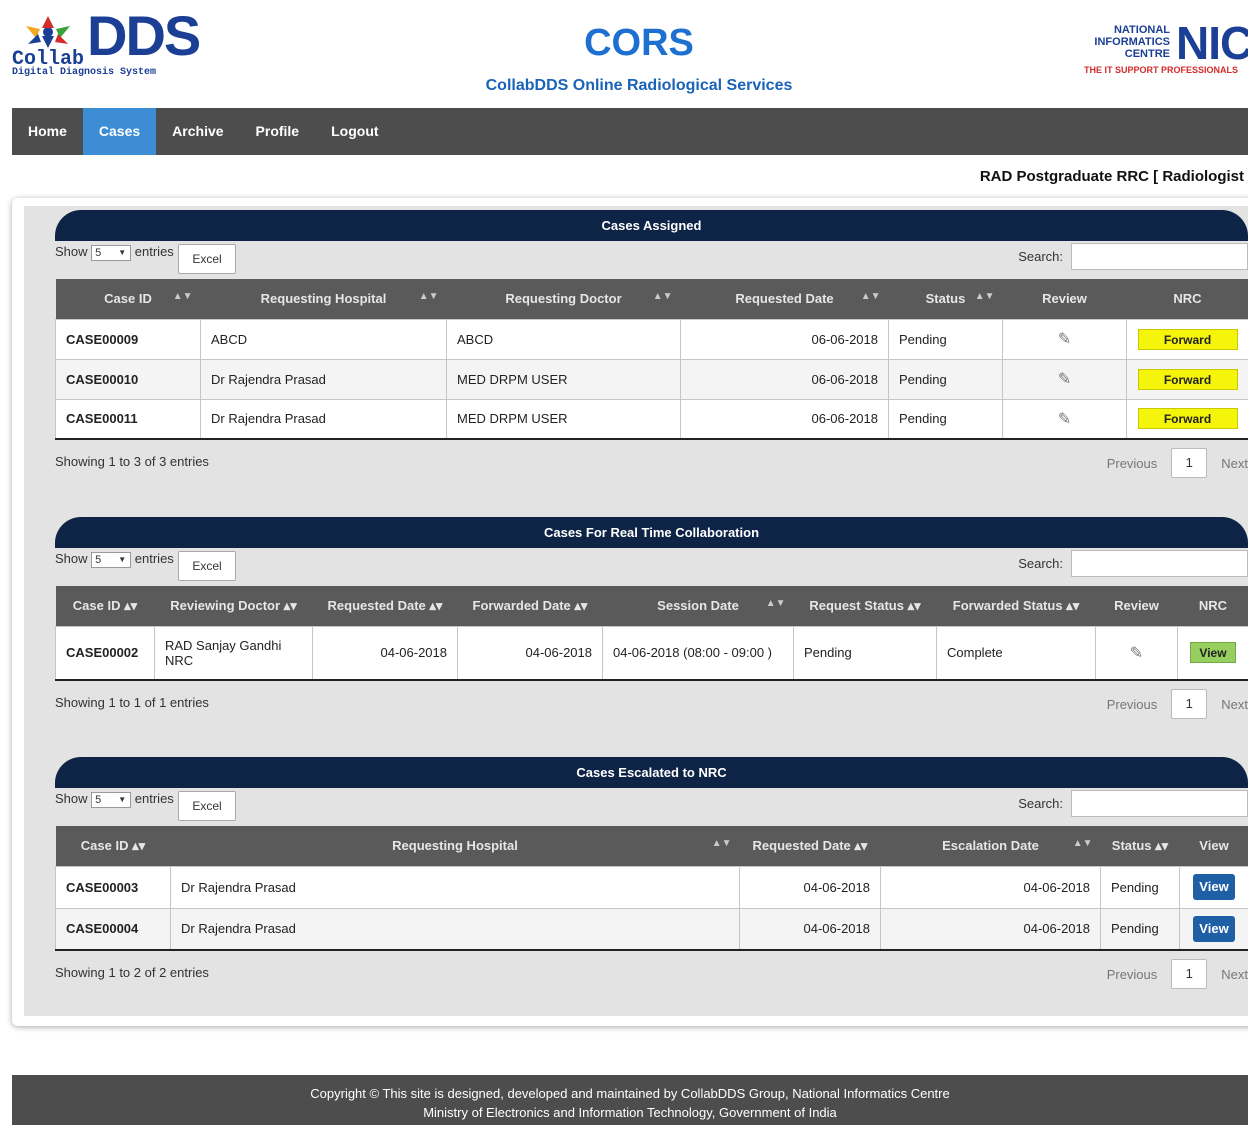 Image resolution: width=1248 pixels, height=1125 pixels. What do you see at coordinates (984, 296) in the screenshot?
I see `sort-icon: ▲▼` at bounding box center [984, 296].